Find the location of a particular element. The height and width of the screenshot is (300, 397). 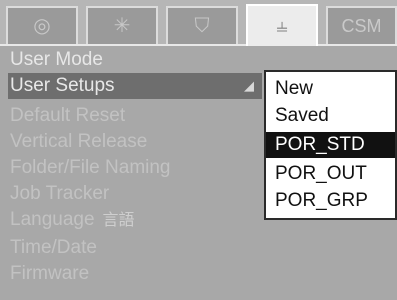

submenu-item-por-out: POR_OUT is located at coordinates (330, 174).